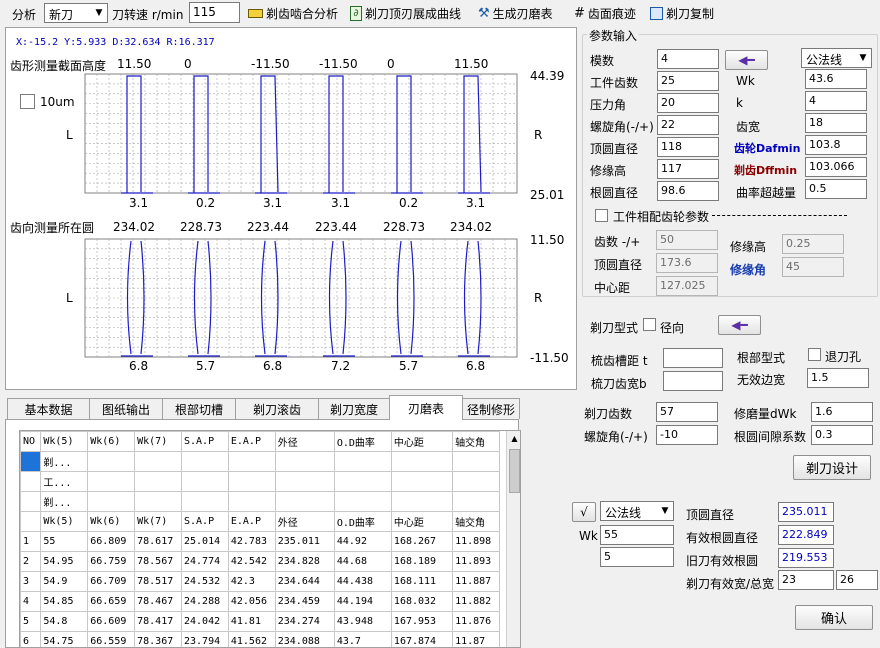 Image resolution: width=880 pixels, height=648 pixels. I want to click on k-input: 4, so click(836, 101).